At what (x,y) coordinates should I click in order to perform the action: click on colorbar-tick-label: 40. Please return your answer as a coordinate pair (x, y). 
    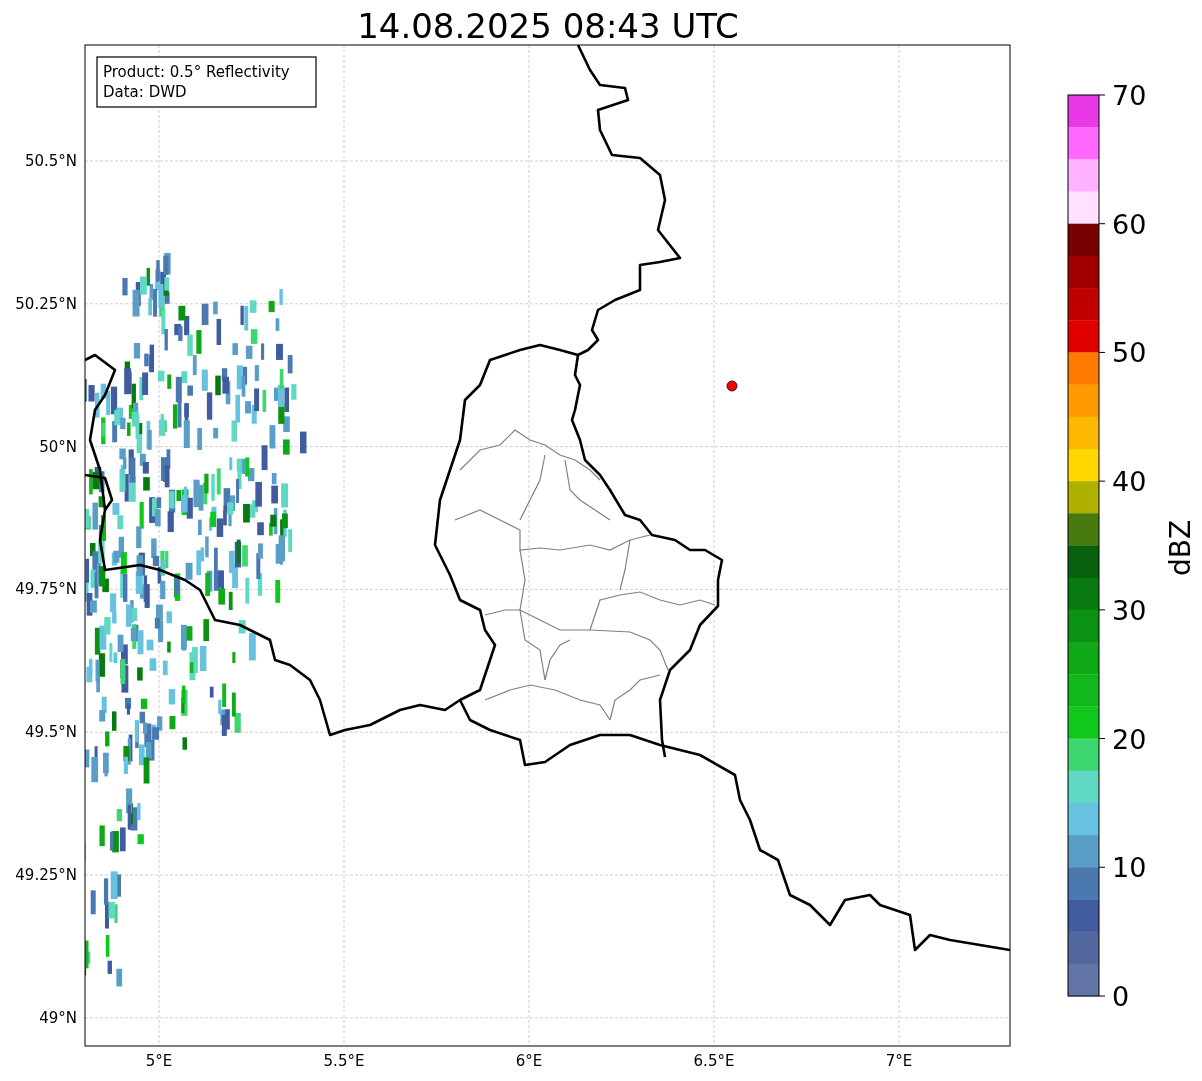
    Looking at the image, I should click on (1129, 482).